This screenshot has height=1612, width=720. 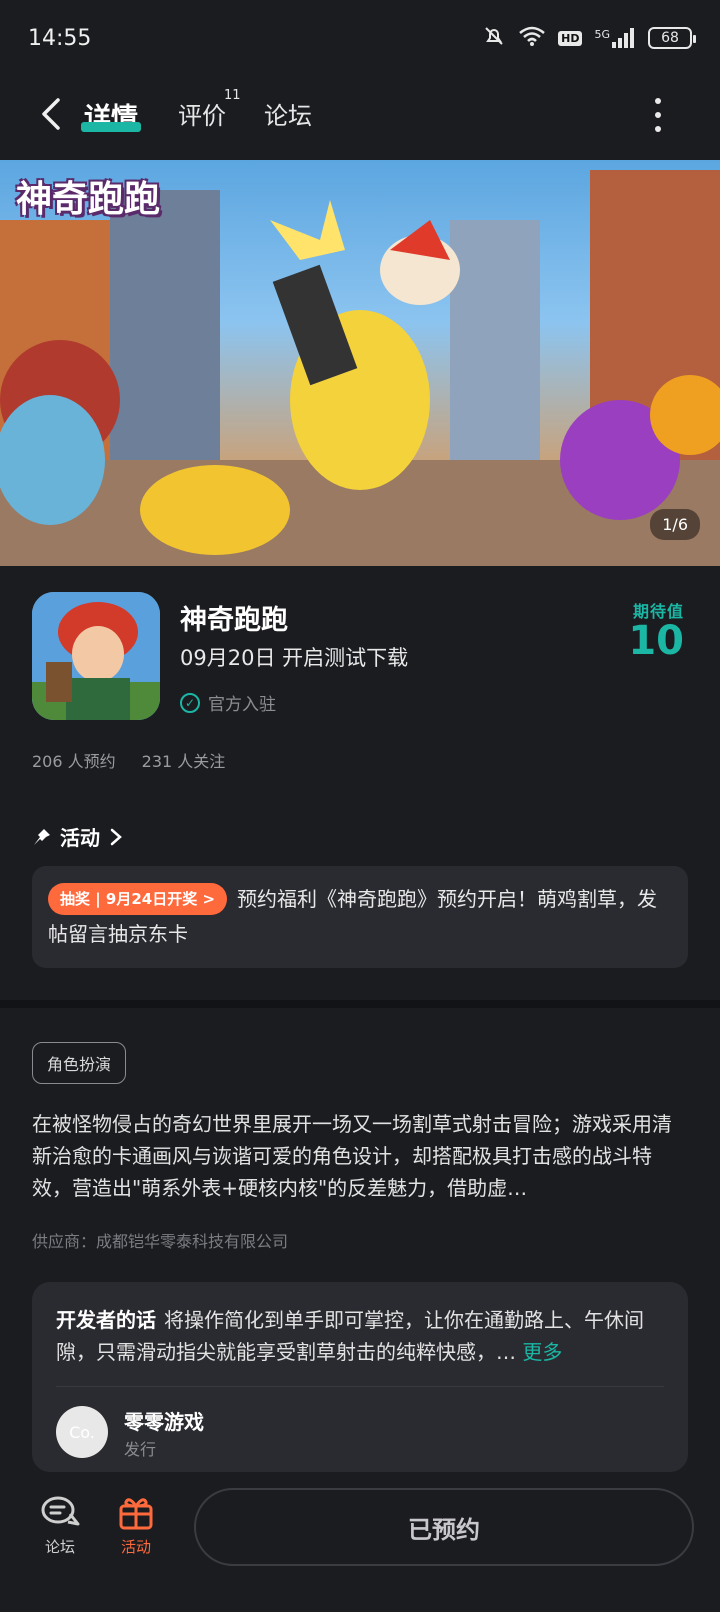 I want to click on official-label: 官方入驻, so click(x=242, y=705).